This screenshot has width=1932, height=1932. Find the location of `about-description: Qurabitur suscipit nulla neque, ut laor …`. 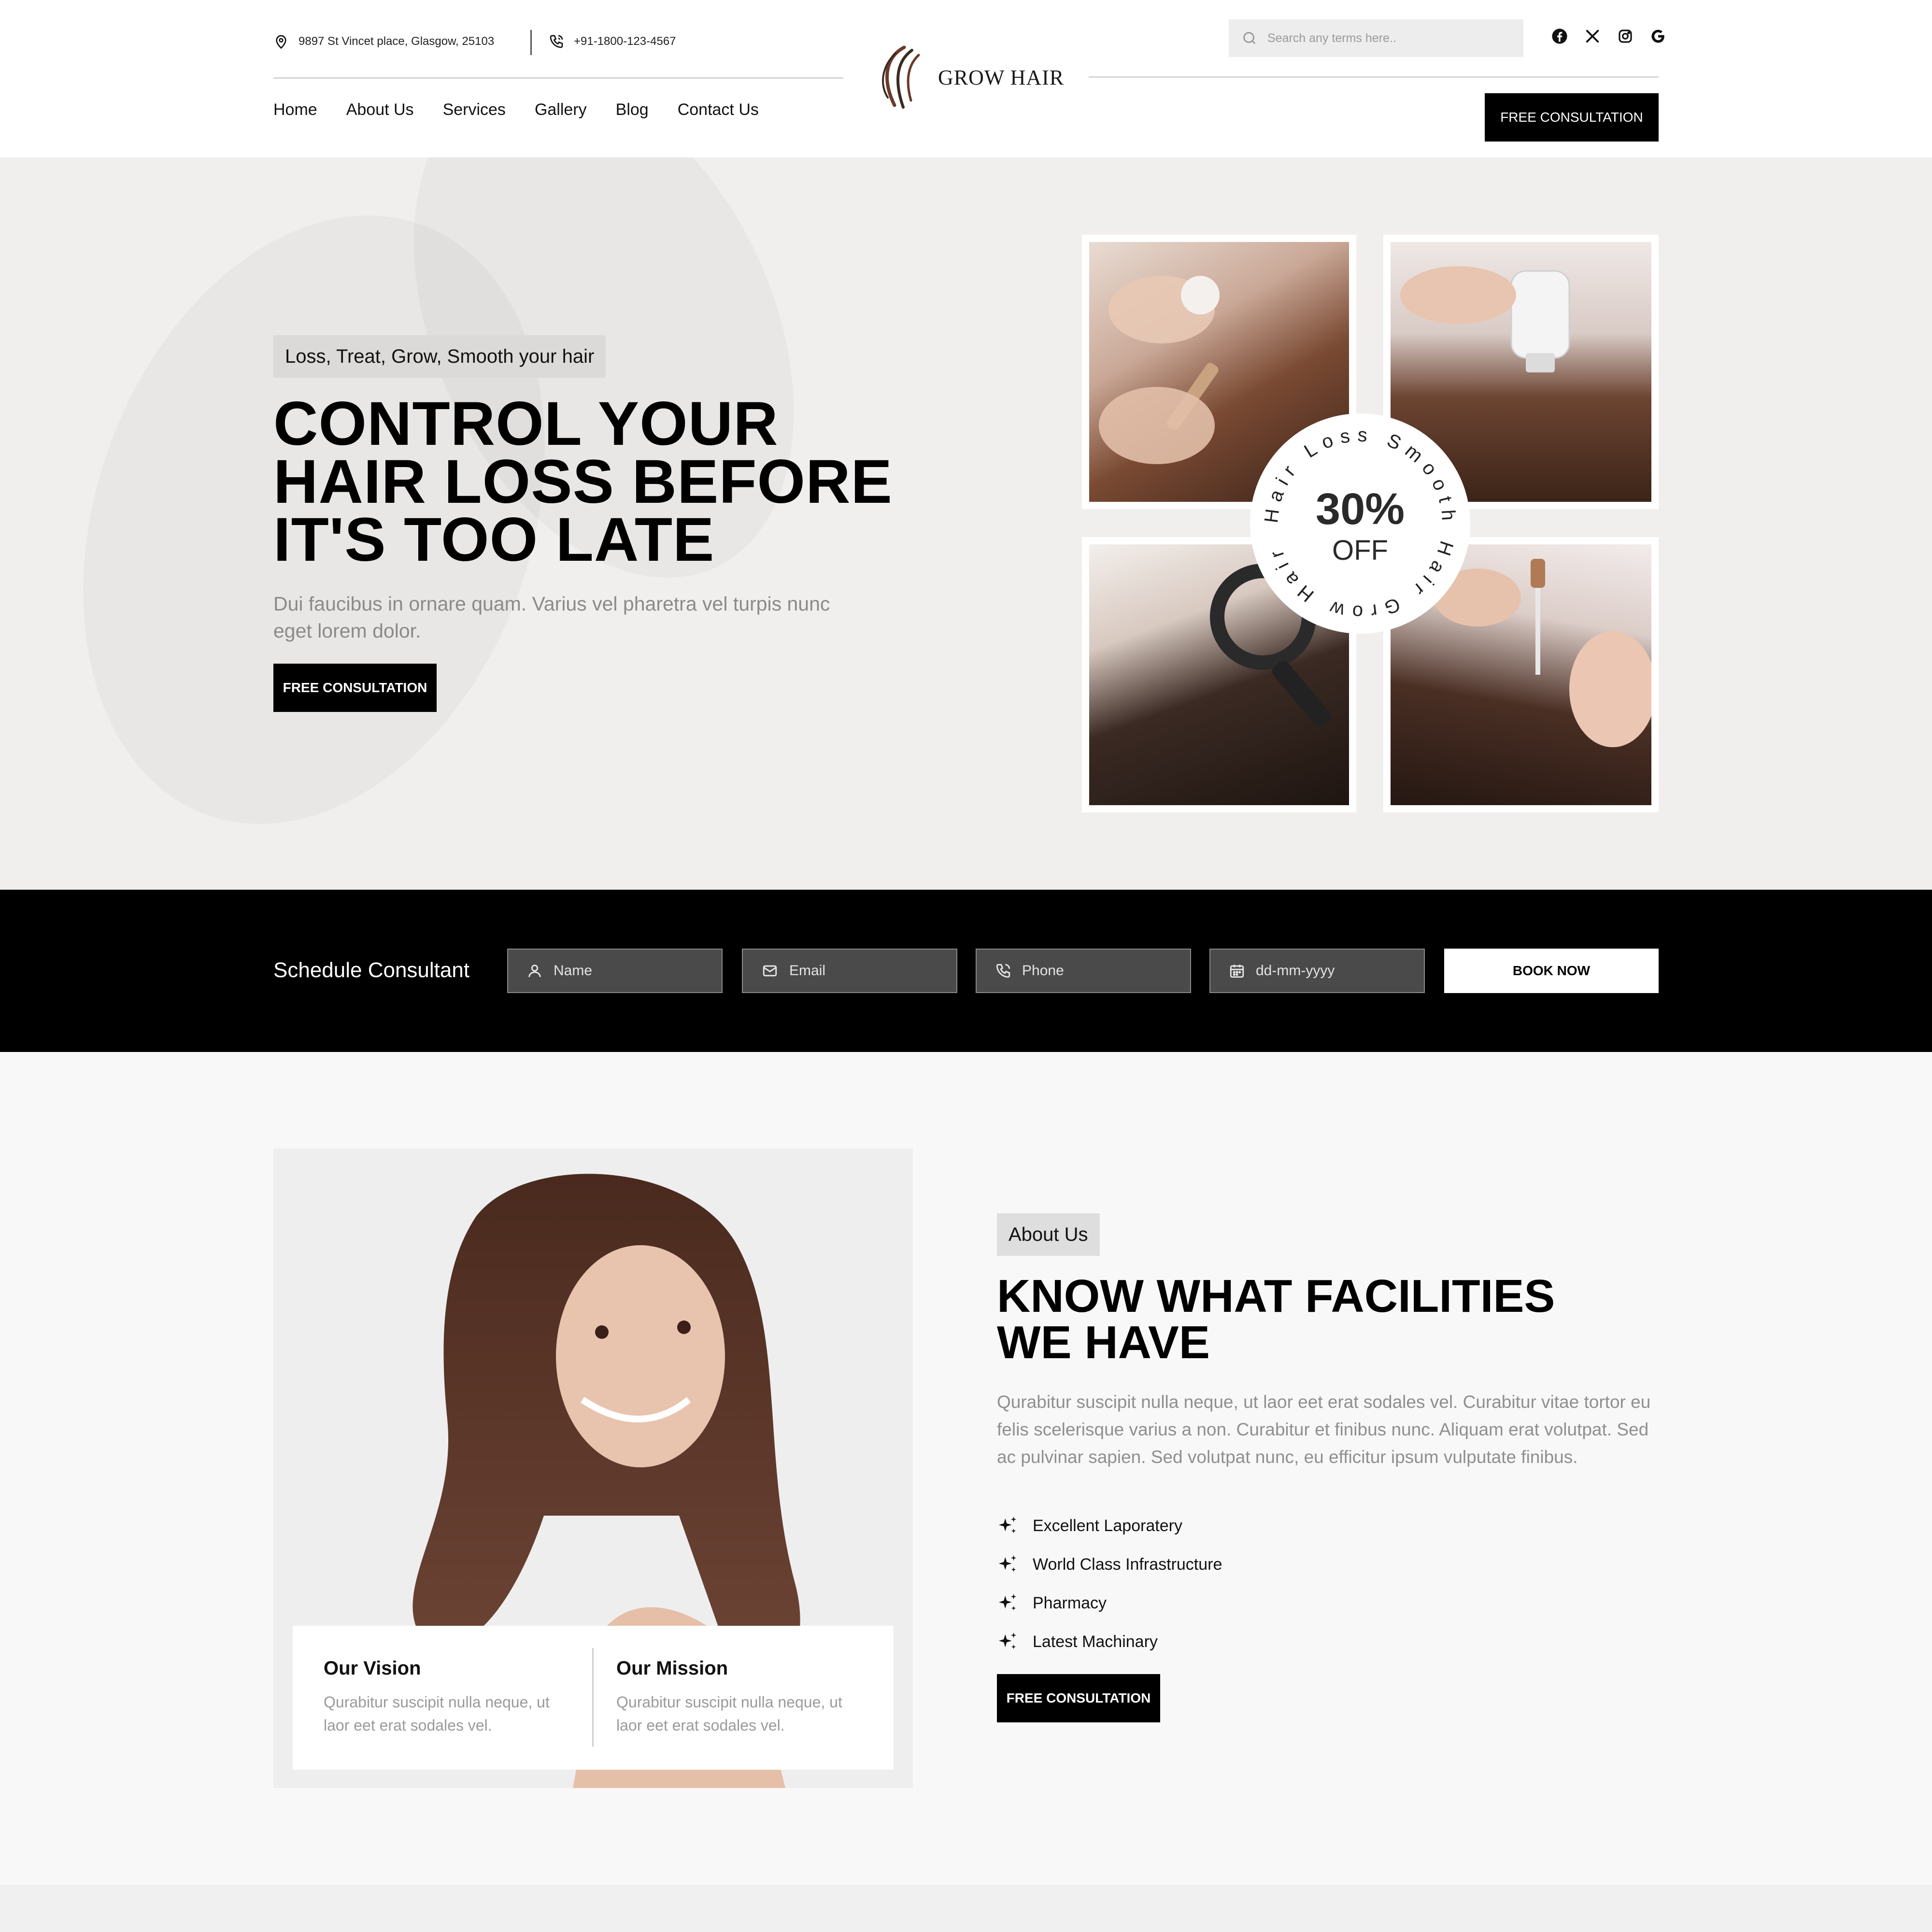

about-description: Qurabitur suscipit nulla neque, ut laor … is located at coordinates (1324, 1429).